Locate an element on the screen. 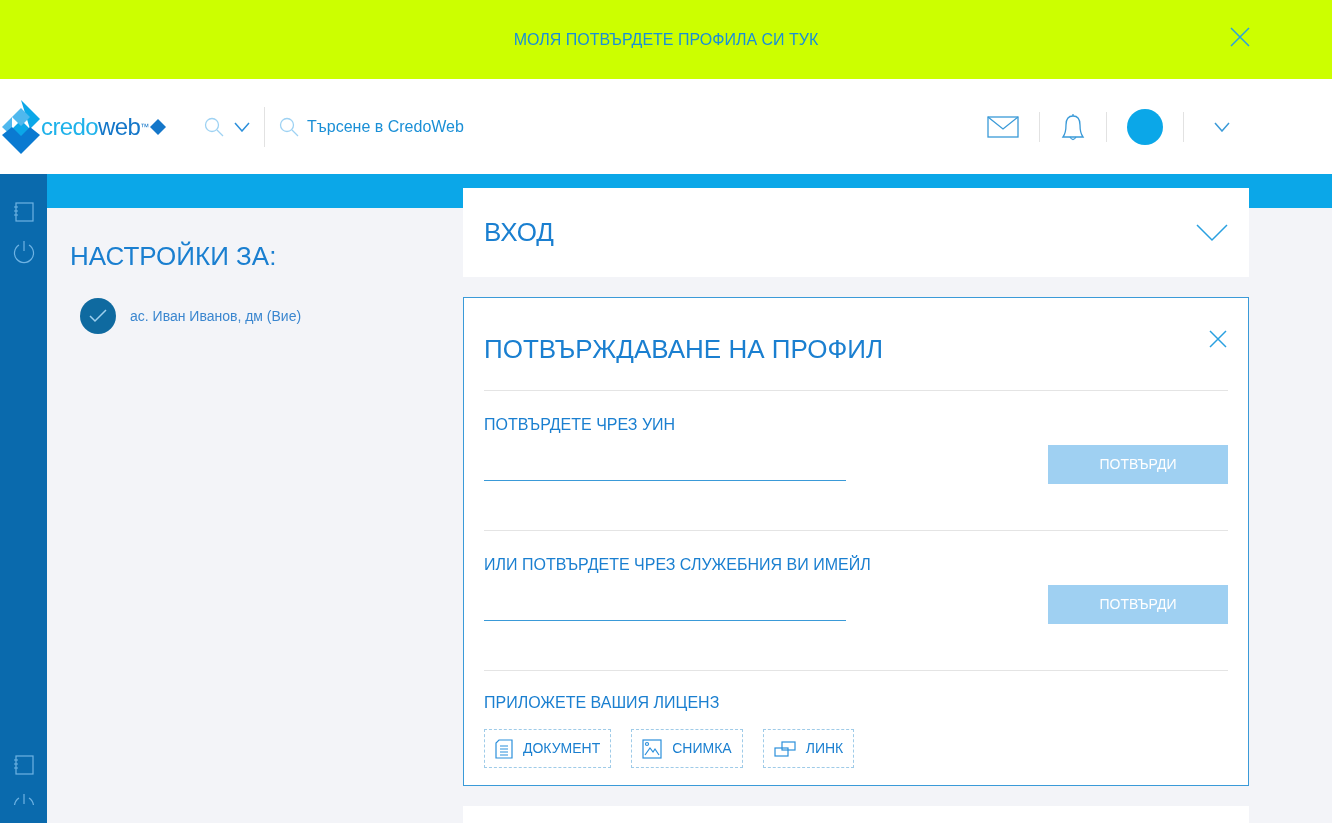 This screenshot has height=823, width=1332. verify-link: МОЛЯ ПОТВЪРДЕТЕ ПРОФИЛА СИ ТУК is located at coordinates (666, 39).